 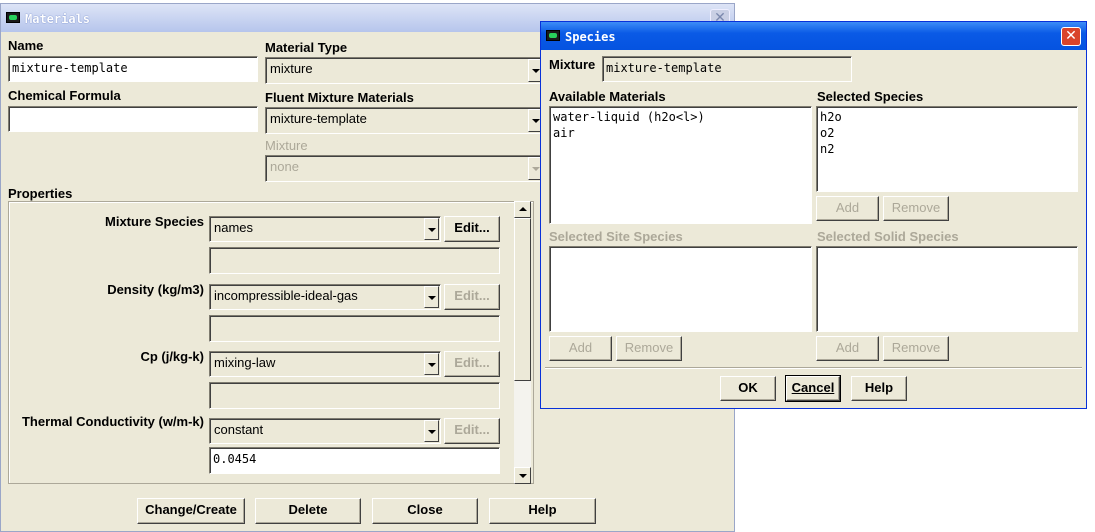 I want to click on list-item: h2o, so click(x=947, y=117).